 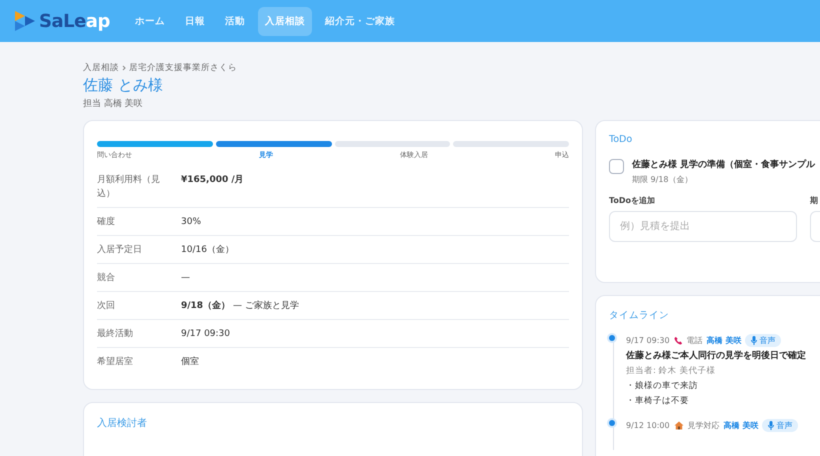 What do you see at coordinates (621, 139) in the screenshot?
I see `section-title: ToDo` at bounding box center [621, 139].